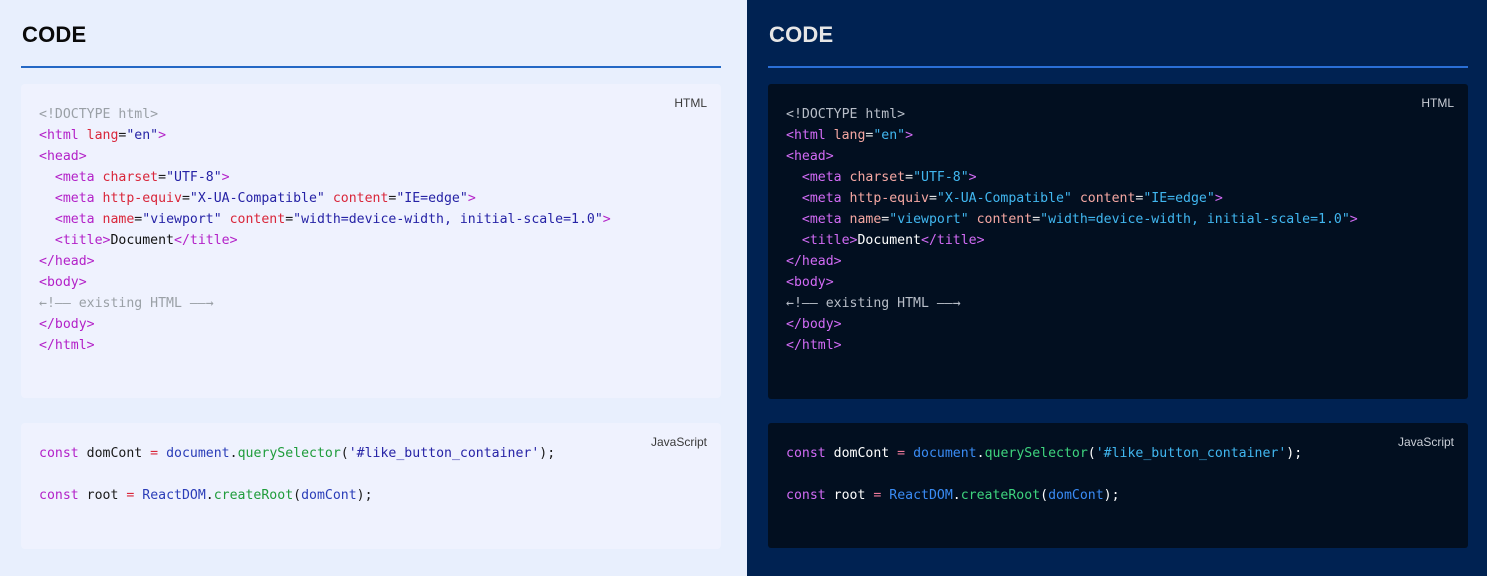 Image resolution: width=1487 pixels, height=576 pixels. What do you see at coordinates (63, 282) in the screenshot?
I see `code-token: <body>` at bounding box center [63, 282].